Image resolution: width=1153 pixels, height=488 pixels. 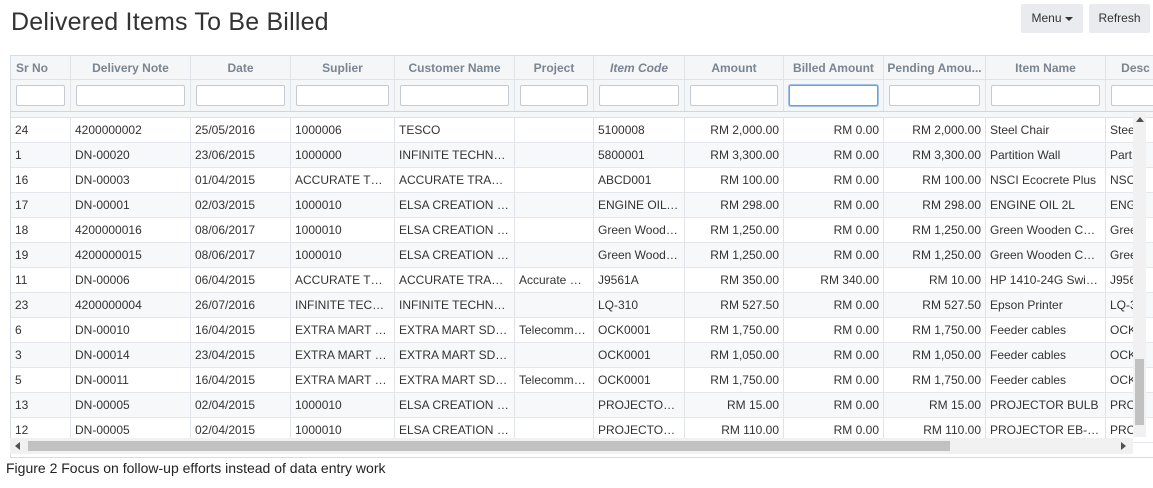 I want to click on cell-dn: DN-00011, so click(x=131, y=380).